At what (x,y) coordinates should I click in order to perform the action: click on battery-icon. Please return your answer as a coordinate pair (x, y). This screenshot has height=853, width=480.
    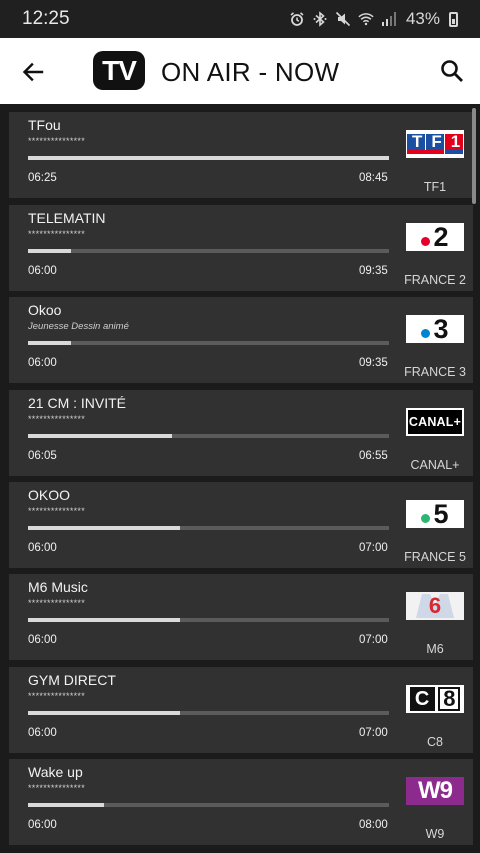
    Looking at the image, I should click on (453, 19).